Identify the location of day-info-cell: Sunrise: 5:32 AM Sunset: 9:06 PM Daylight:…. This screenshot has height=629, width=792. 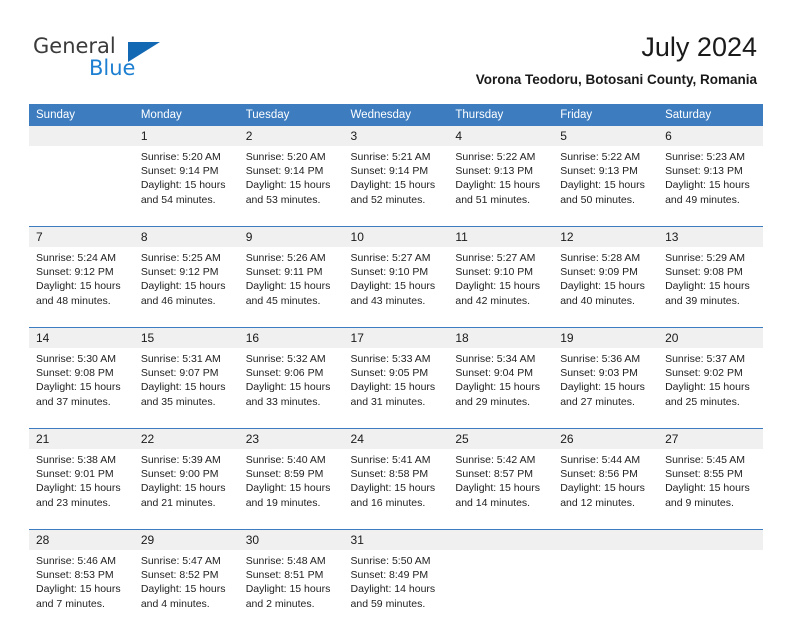
(291, 385).